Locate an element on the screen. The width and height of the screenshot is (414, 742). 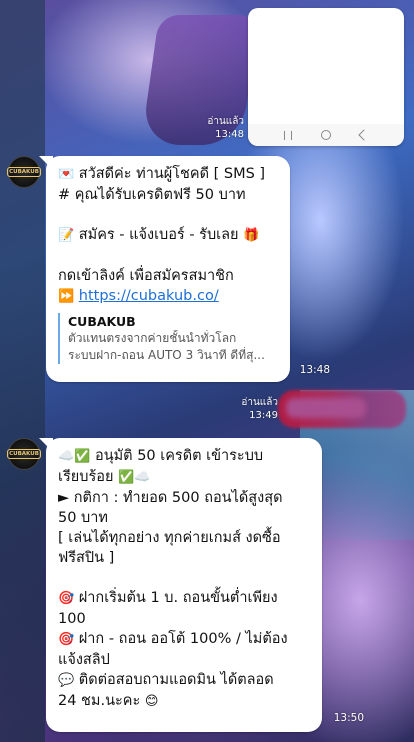
message-text: 50 บาท is located at coordinates (83, 518).